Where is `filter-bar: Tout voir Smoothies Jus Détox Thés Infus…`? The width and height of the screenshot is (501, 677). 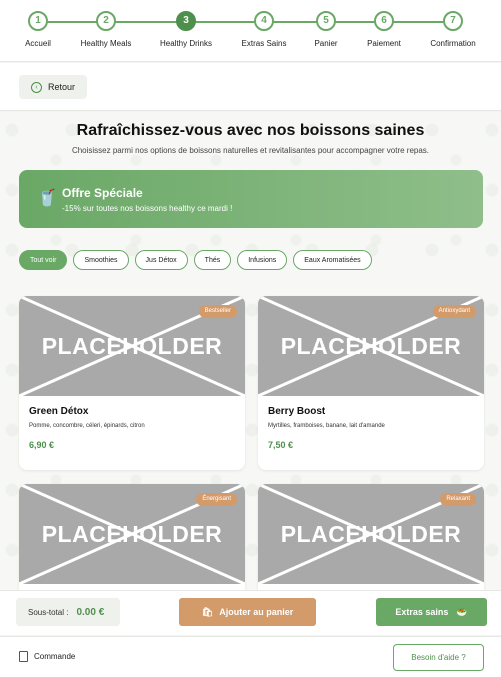
filter-bar: Tout voir Smoothies Jus Détox Thés Infus… is located at coordinates (195, 260).